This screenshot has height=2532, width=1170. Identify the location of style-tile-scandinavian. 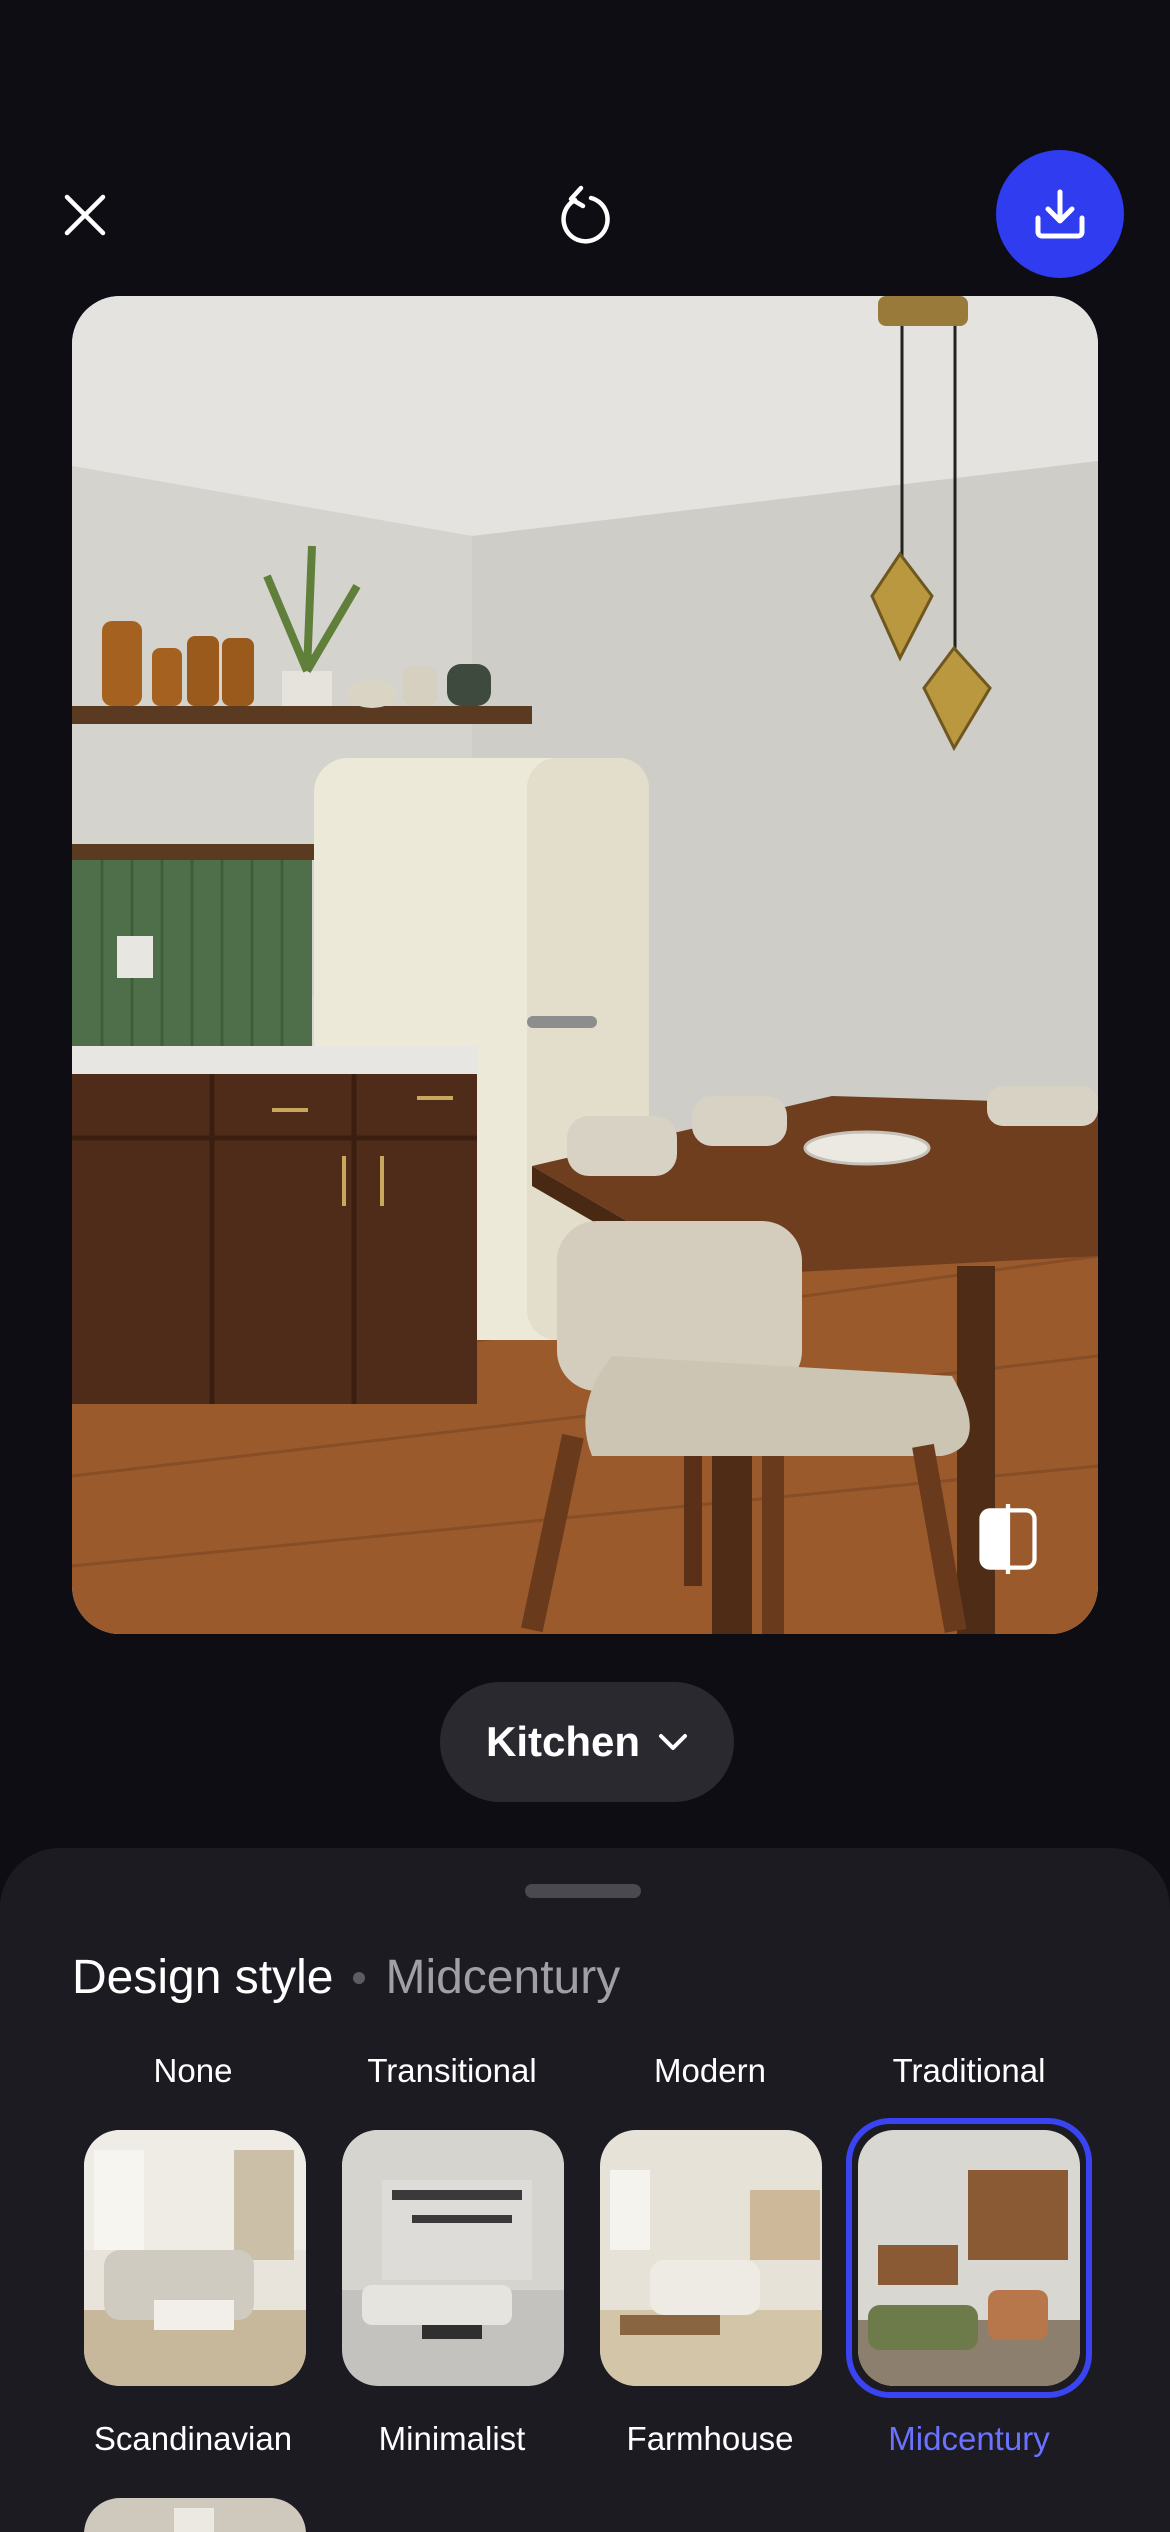
(195, 2258).